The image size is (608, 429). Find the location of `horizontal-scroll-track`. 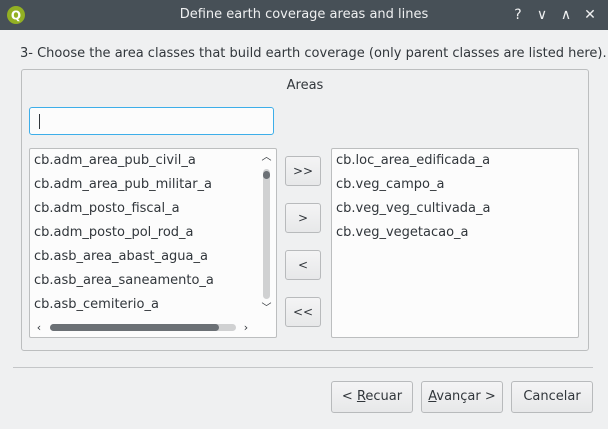

horizontal-scroll-track is located at coordinates (143, 327).